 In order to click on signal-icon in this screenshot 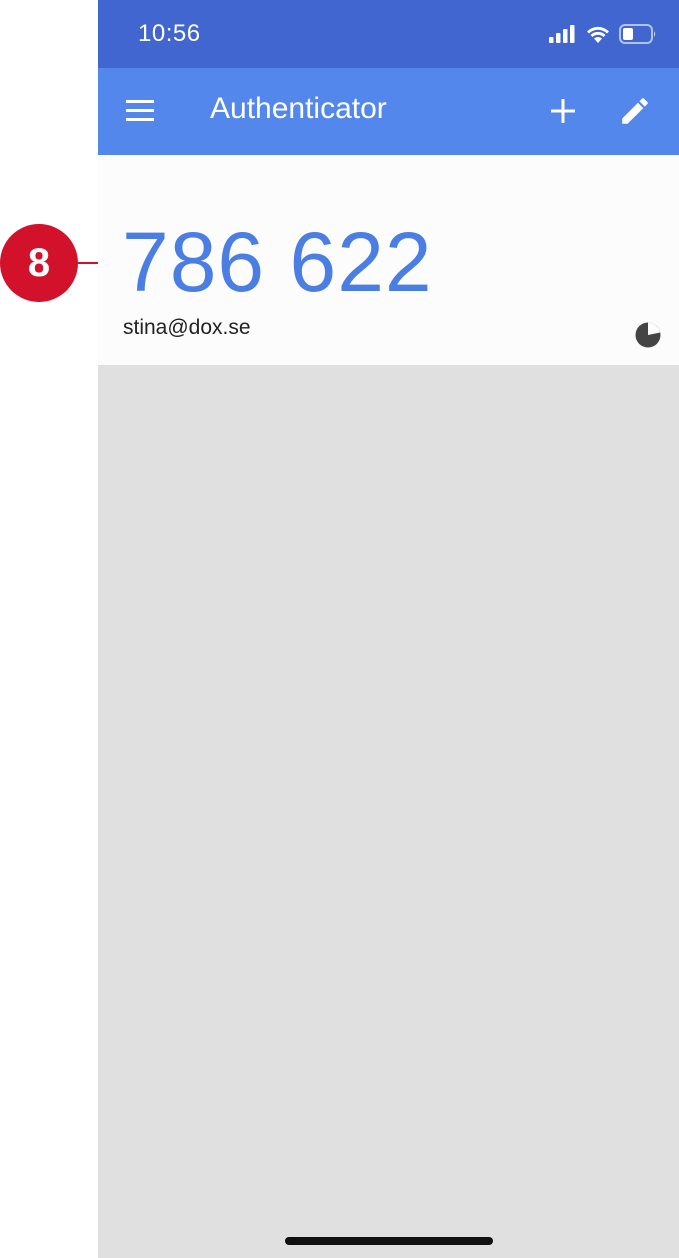, I will do `click(562, 34)`.